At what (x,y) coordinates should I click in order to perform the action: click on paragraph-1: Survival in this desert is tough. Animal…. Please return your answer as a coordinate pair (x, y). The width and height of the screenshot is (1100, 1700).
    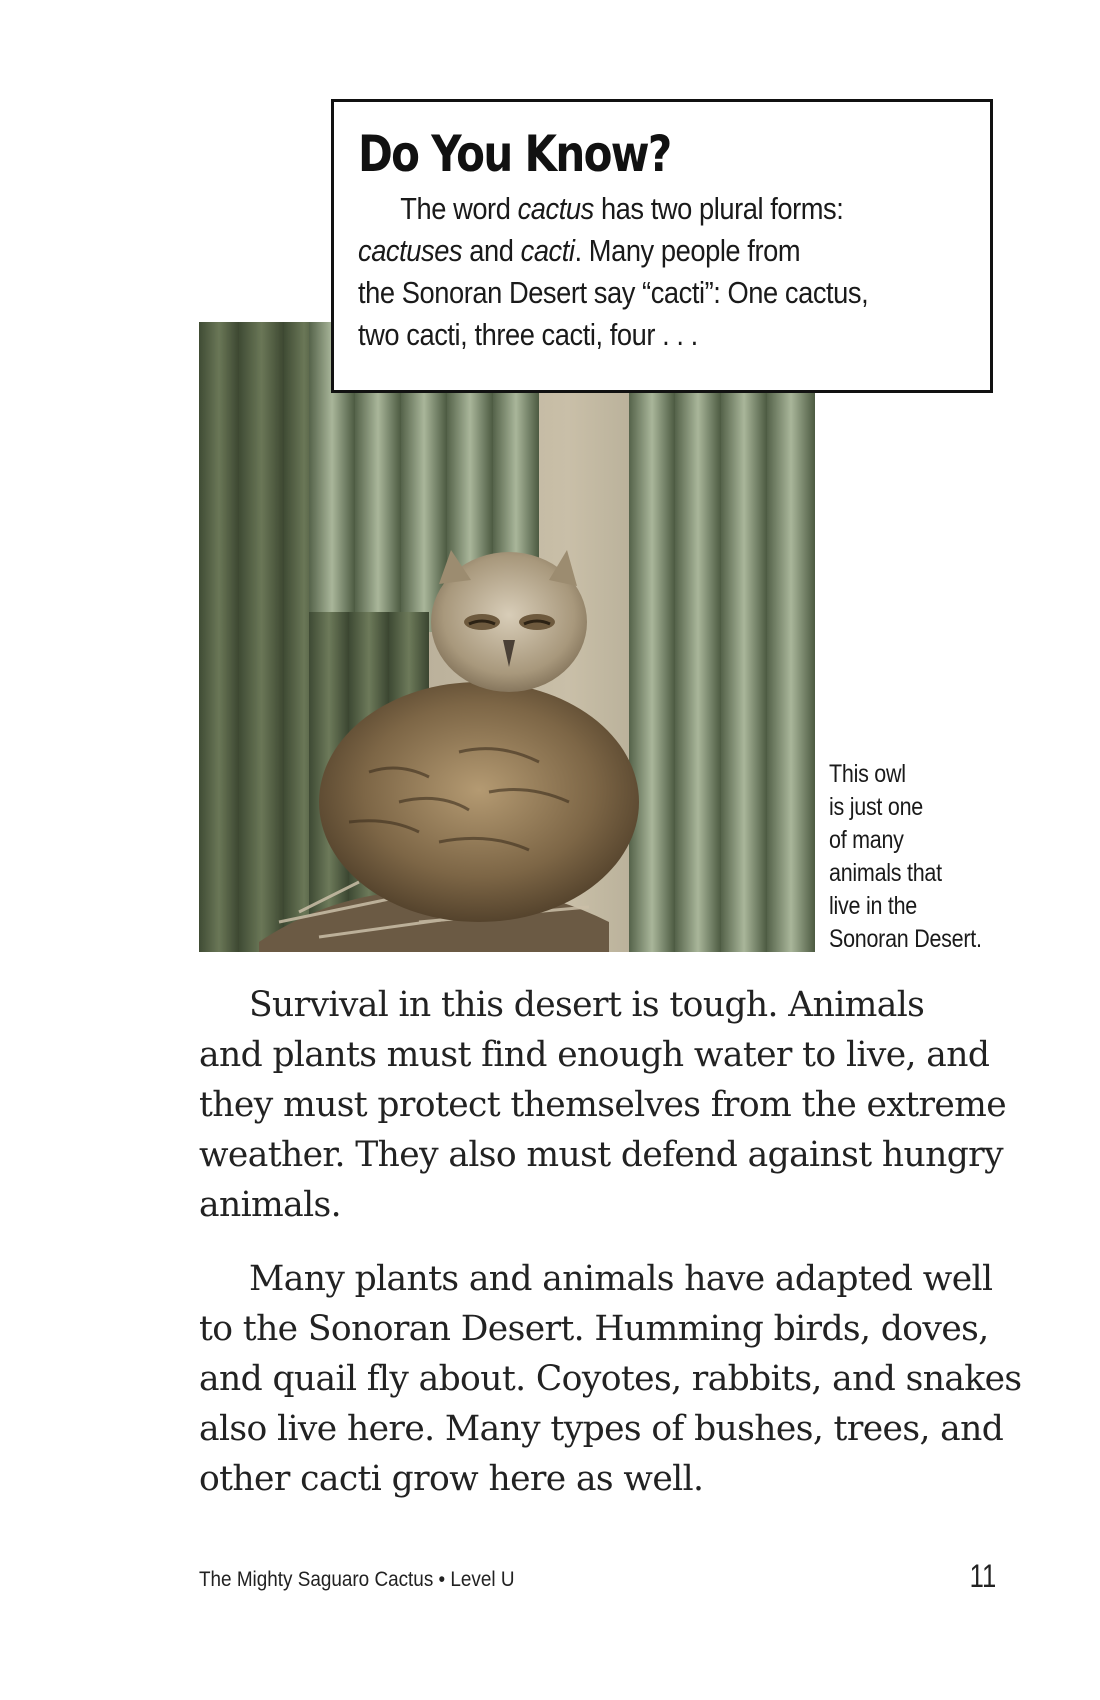
    Looking at the image, I should click on (603, 1105).